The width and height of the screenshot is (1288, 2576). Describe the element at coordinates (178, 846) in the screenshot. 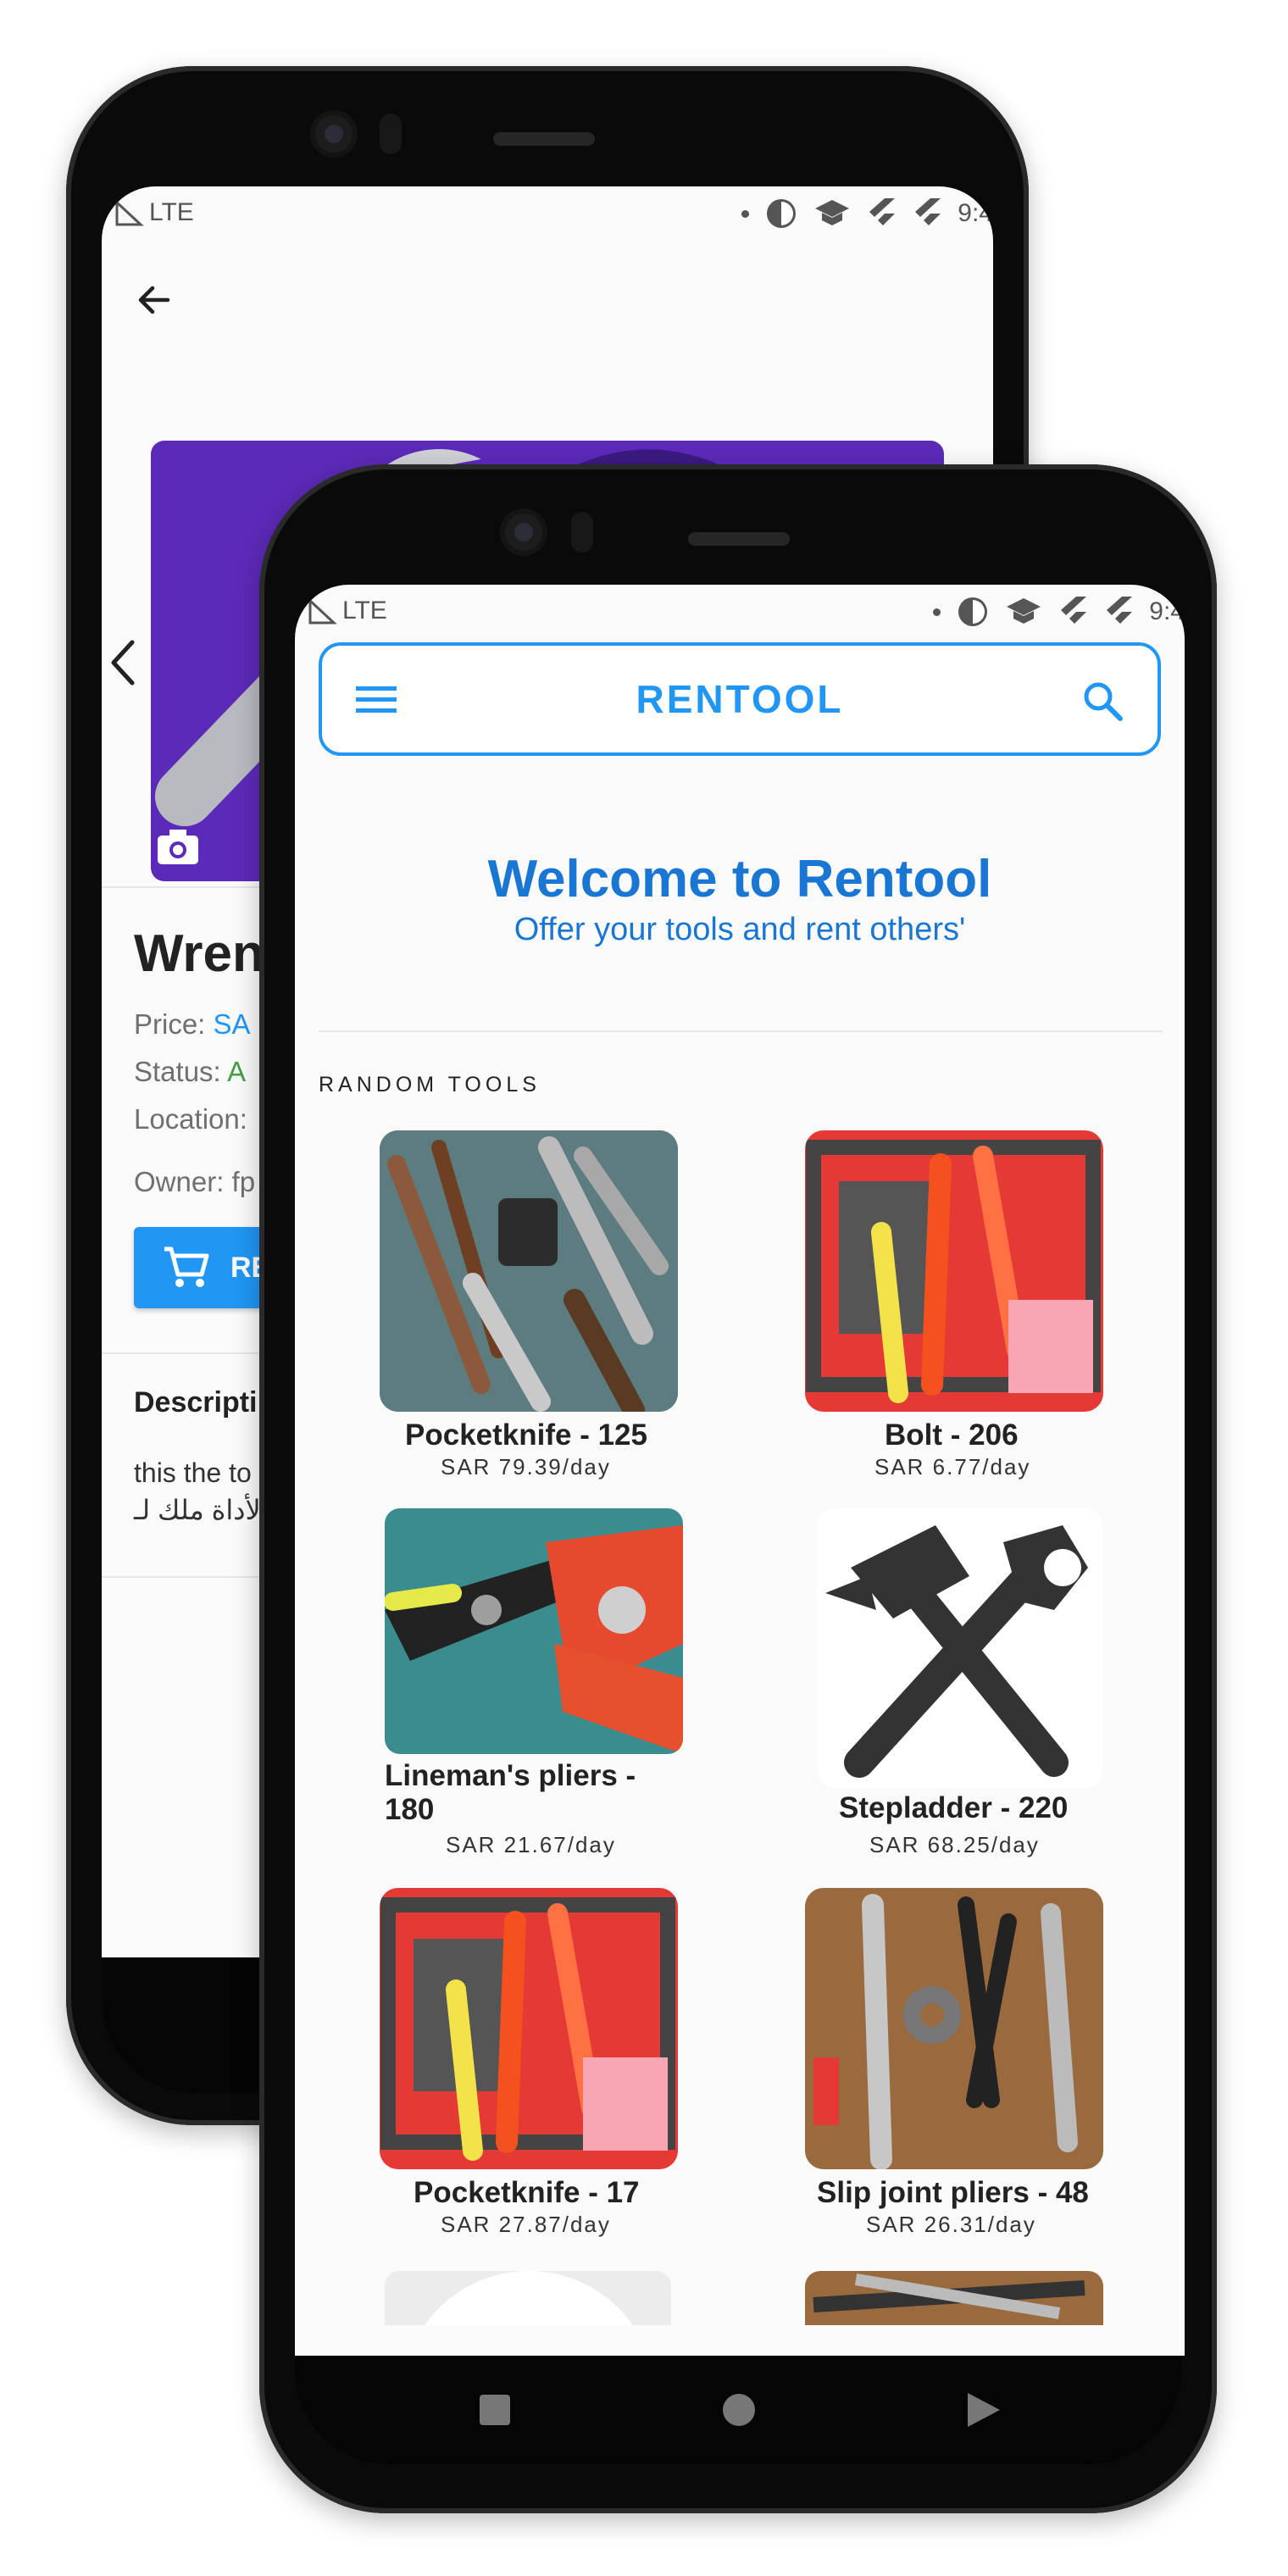

I see `camera-icon` at that location.